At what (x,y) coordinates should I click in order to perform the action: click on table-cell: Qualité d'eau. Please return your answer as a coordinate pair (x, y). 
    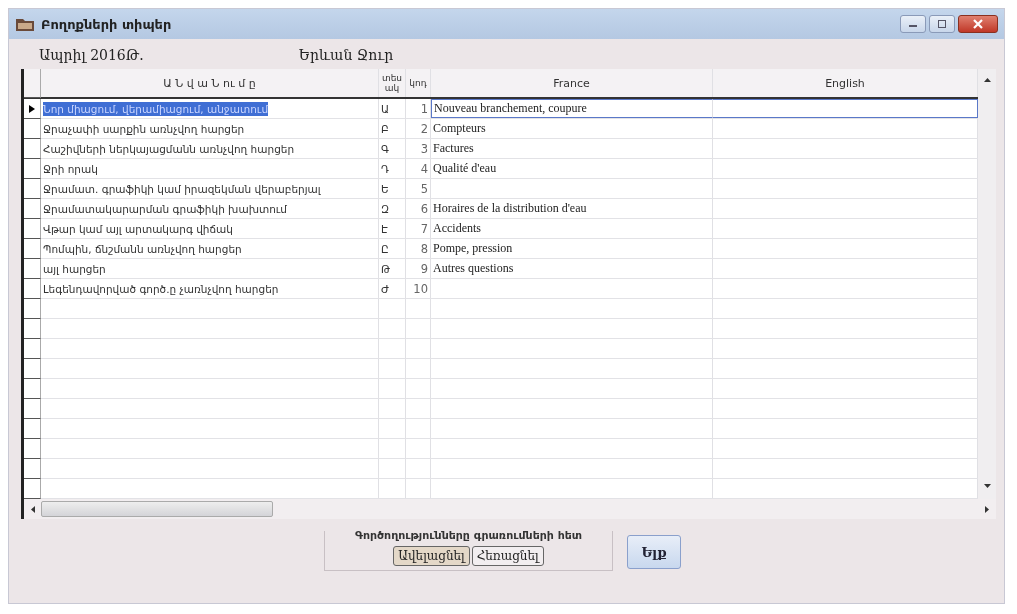
    Looking at the image, I should click on (465, 168).